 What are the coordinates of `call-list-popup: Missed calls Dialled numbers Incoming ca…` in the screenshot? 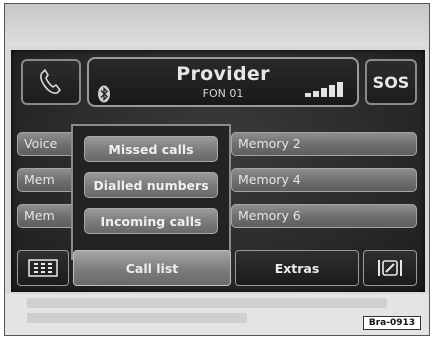 It's located at (151, 192).